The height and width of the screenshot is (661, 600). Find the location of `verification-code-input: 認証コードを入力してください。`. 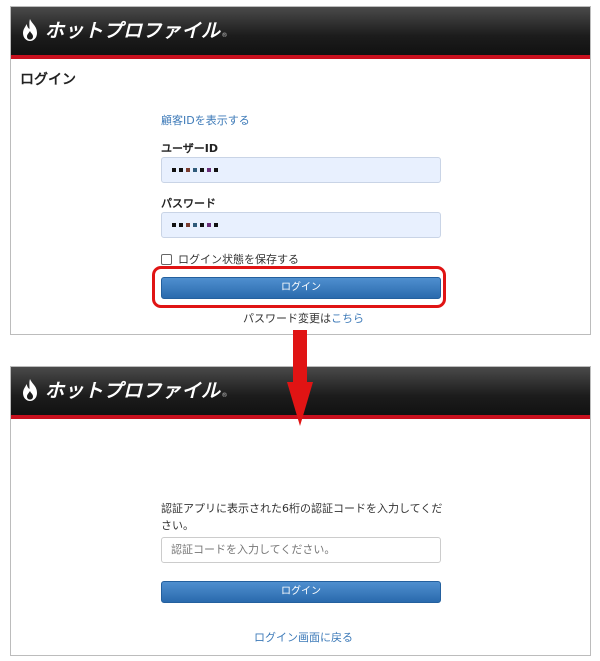

verification-code-input: 認証コードを入力してください。 is located at coordinates (301, 550).